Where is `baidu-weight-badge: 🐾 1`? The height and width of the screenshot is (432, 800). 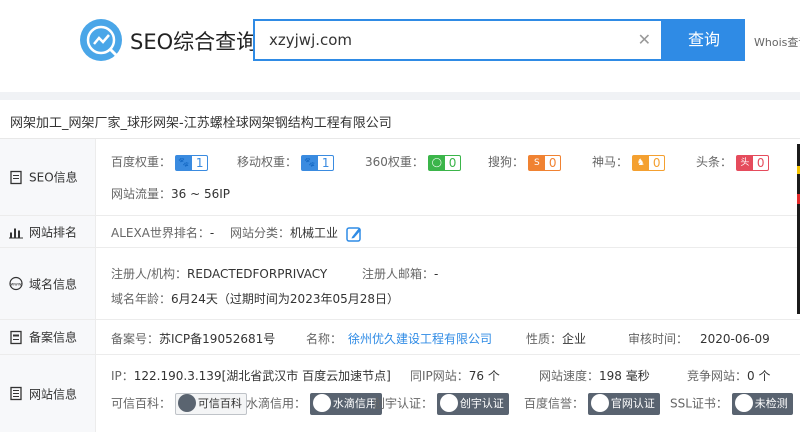 baidu-weight-badge: 🐾 1 is located at coordinates (191, 162).